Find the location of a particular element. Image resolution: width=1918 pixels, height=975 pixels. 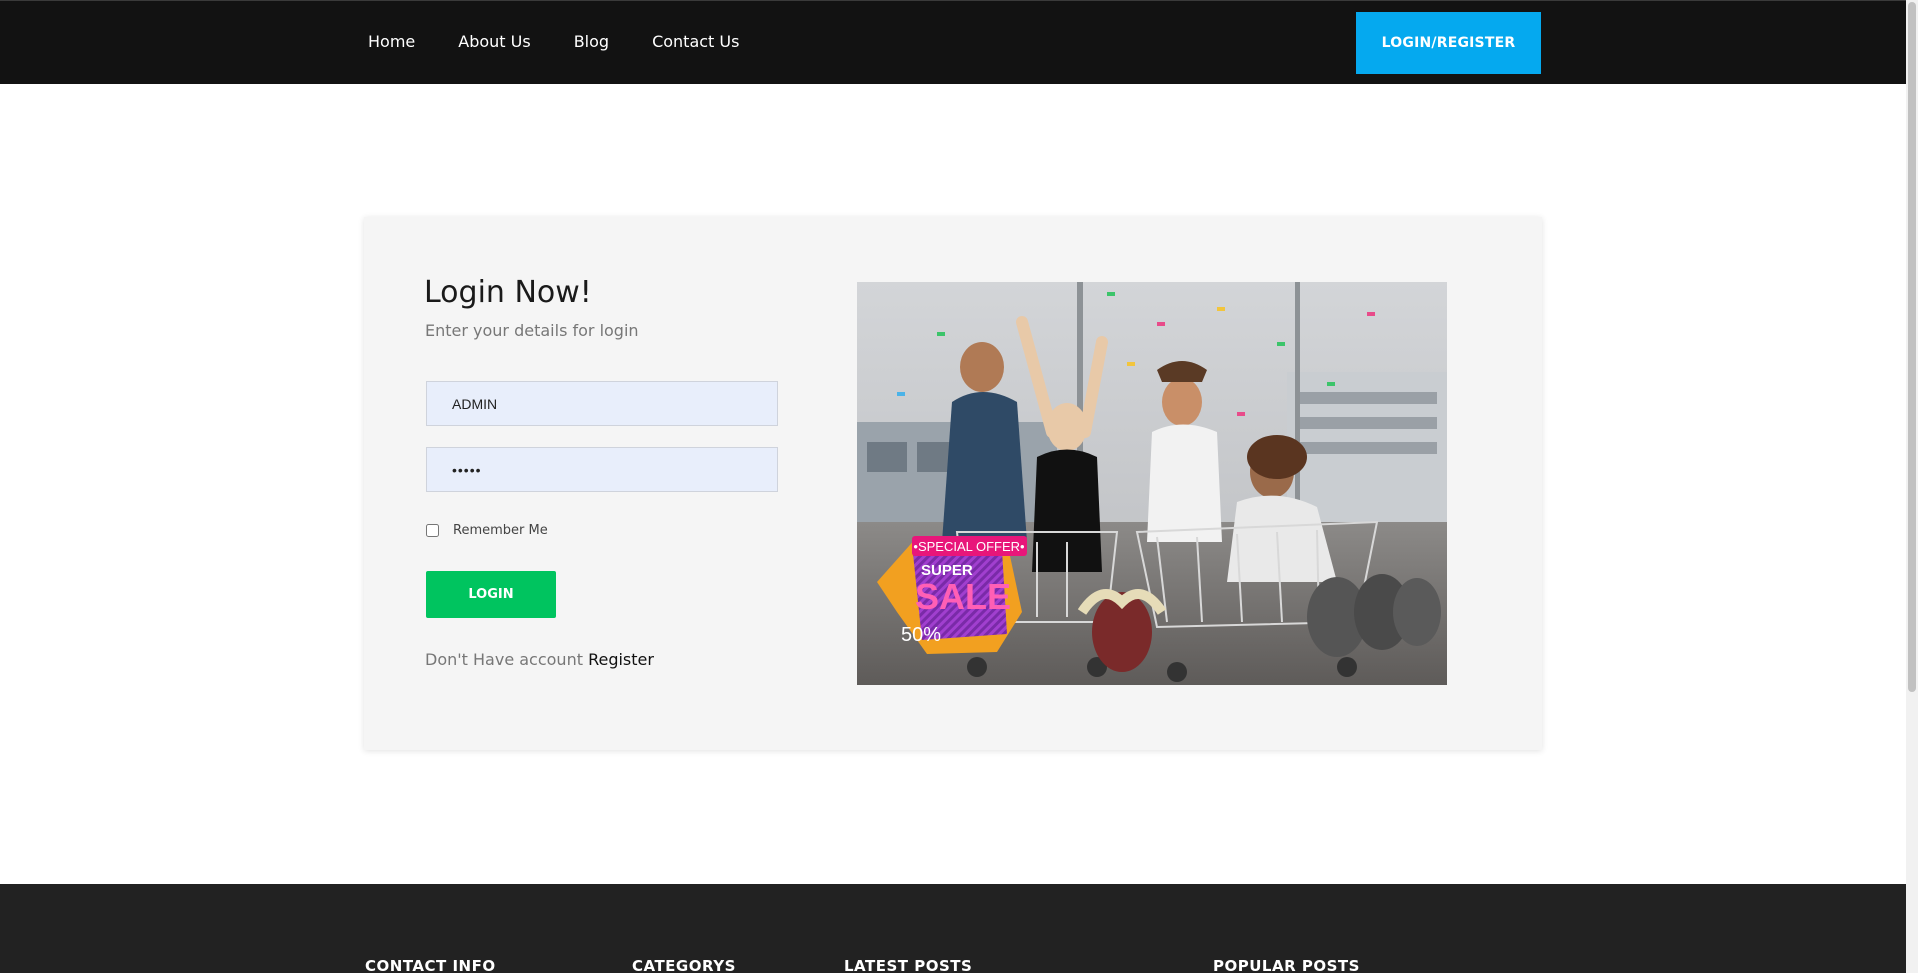

login-register-button: LOGIN/REGISTER is located at coordinates (1448, 43).